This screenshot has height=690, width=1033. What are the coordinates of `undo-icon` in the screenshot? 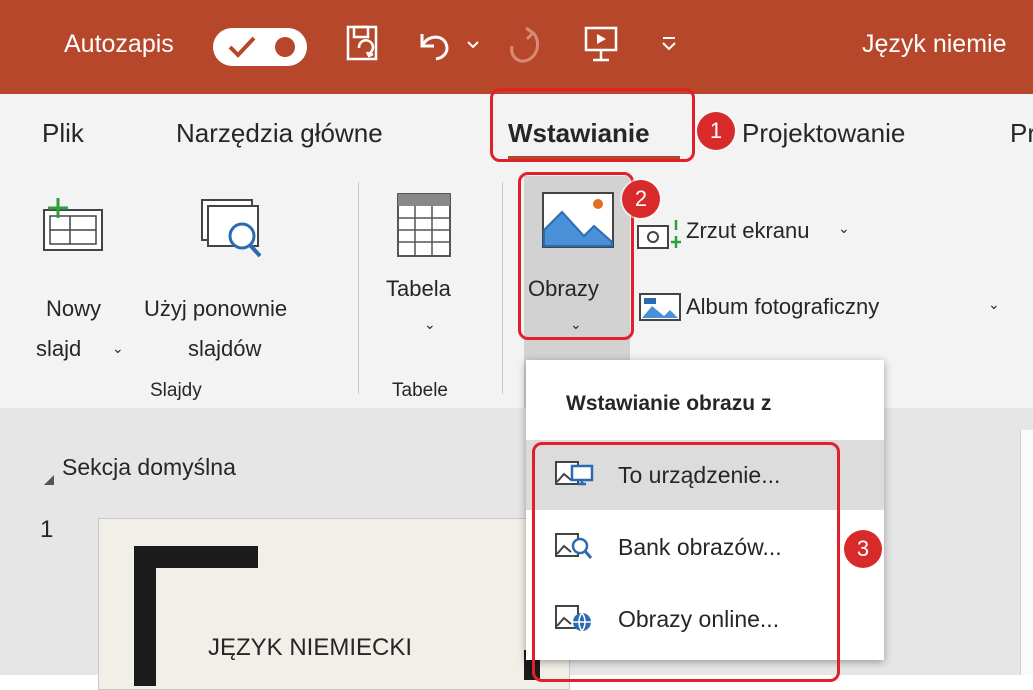 It's located at (434, 44).